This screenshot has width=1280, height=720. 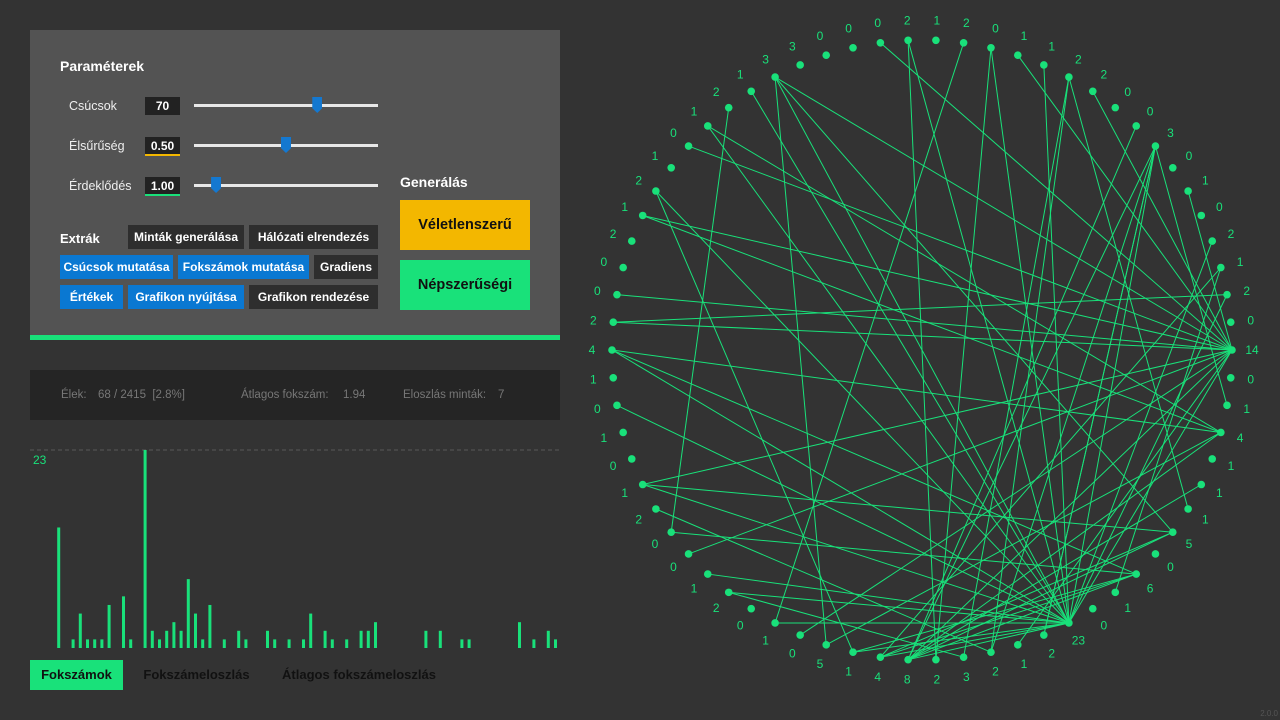 I want to click on show-vertices-button: Csúcsok mutatása, so click(x=116, y=267).